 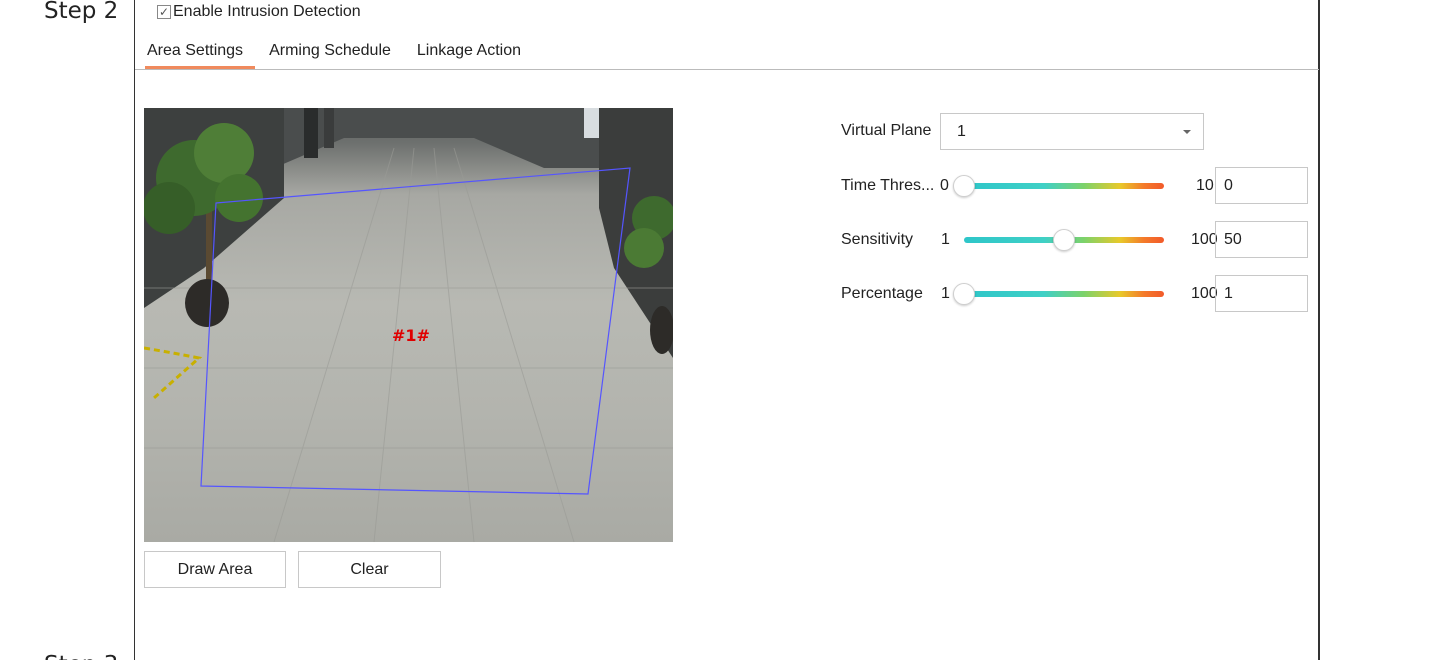 I want to click on virtual-plane-select: 1, so click(x=1072, y=131).